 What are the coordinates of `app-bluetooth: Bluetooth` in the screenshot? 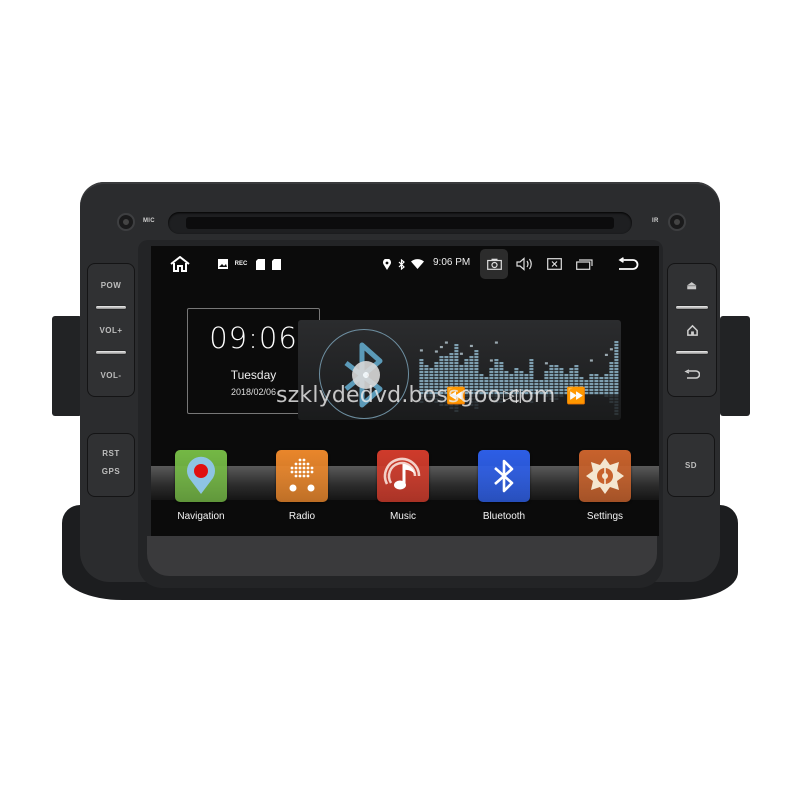 It's located at (504, 486).